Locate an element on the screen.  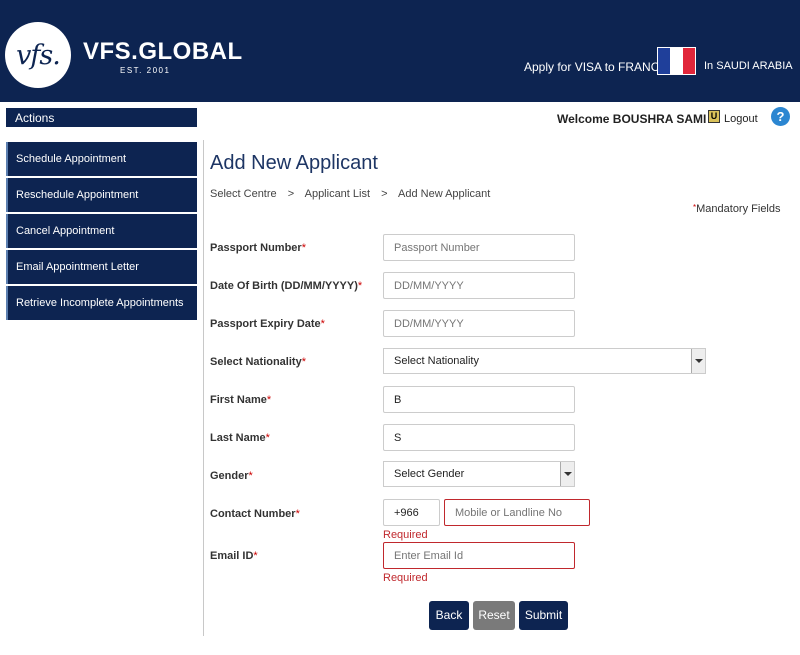
passport-number-label: Passport Number* is located at coordinates (258, 248).